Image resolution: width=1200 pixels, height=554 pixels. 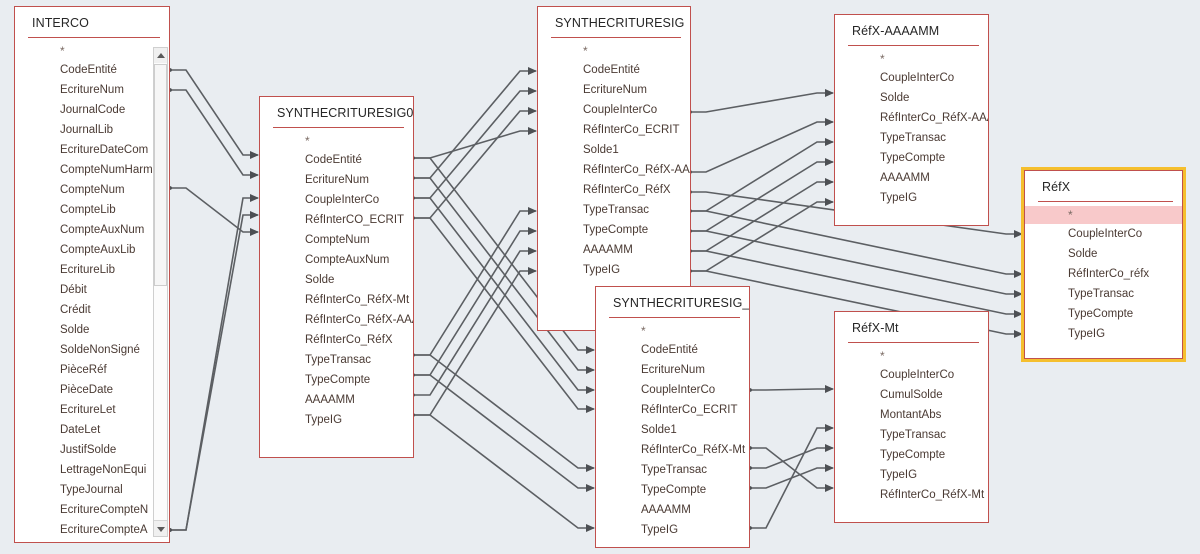 What do you see at coordinates (92, 510) in the screenshot?
I see `field-item: EcritureCompteN` at bounding box center [92, 510].